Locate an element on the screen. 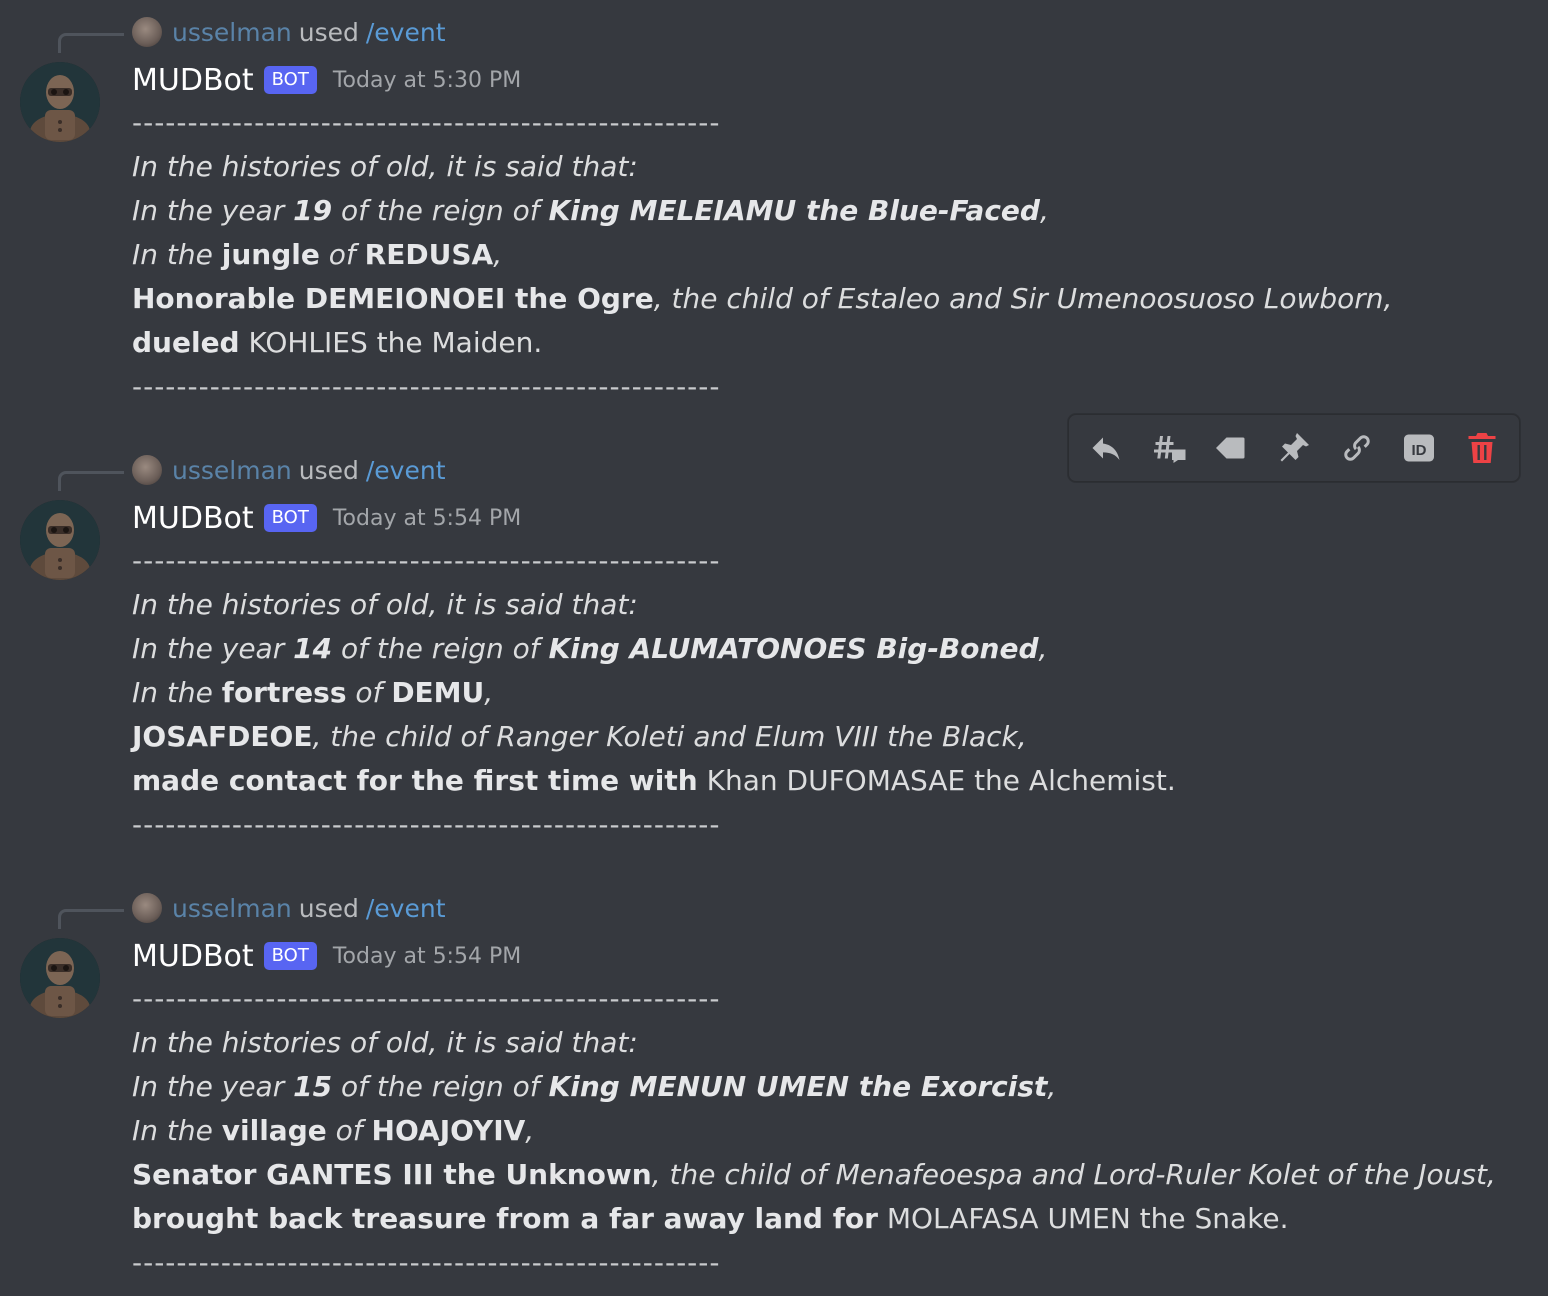 The width and height of the screenshot is (1548, 1296). year-number: 14 is located at coordinates (313, 648).